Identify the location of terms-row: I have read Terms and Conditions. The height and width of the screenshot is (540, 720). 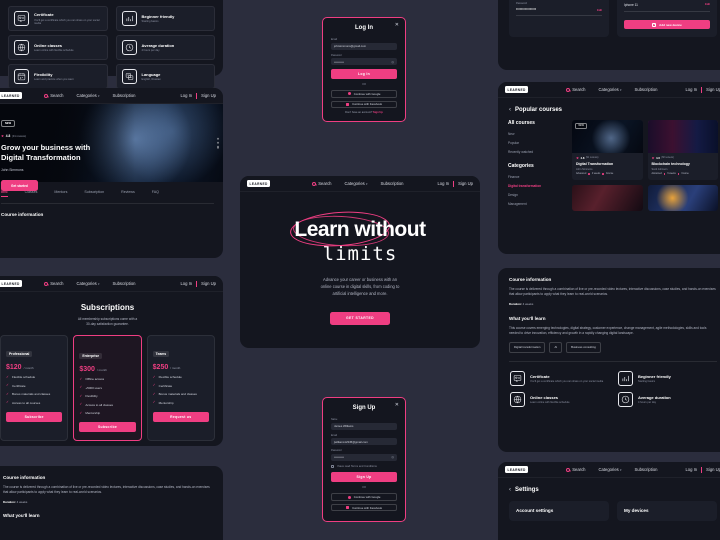
(364, 467).